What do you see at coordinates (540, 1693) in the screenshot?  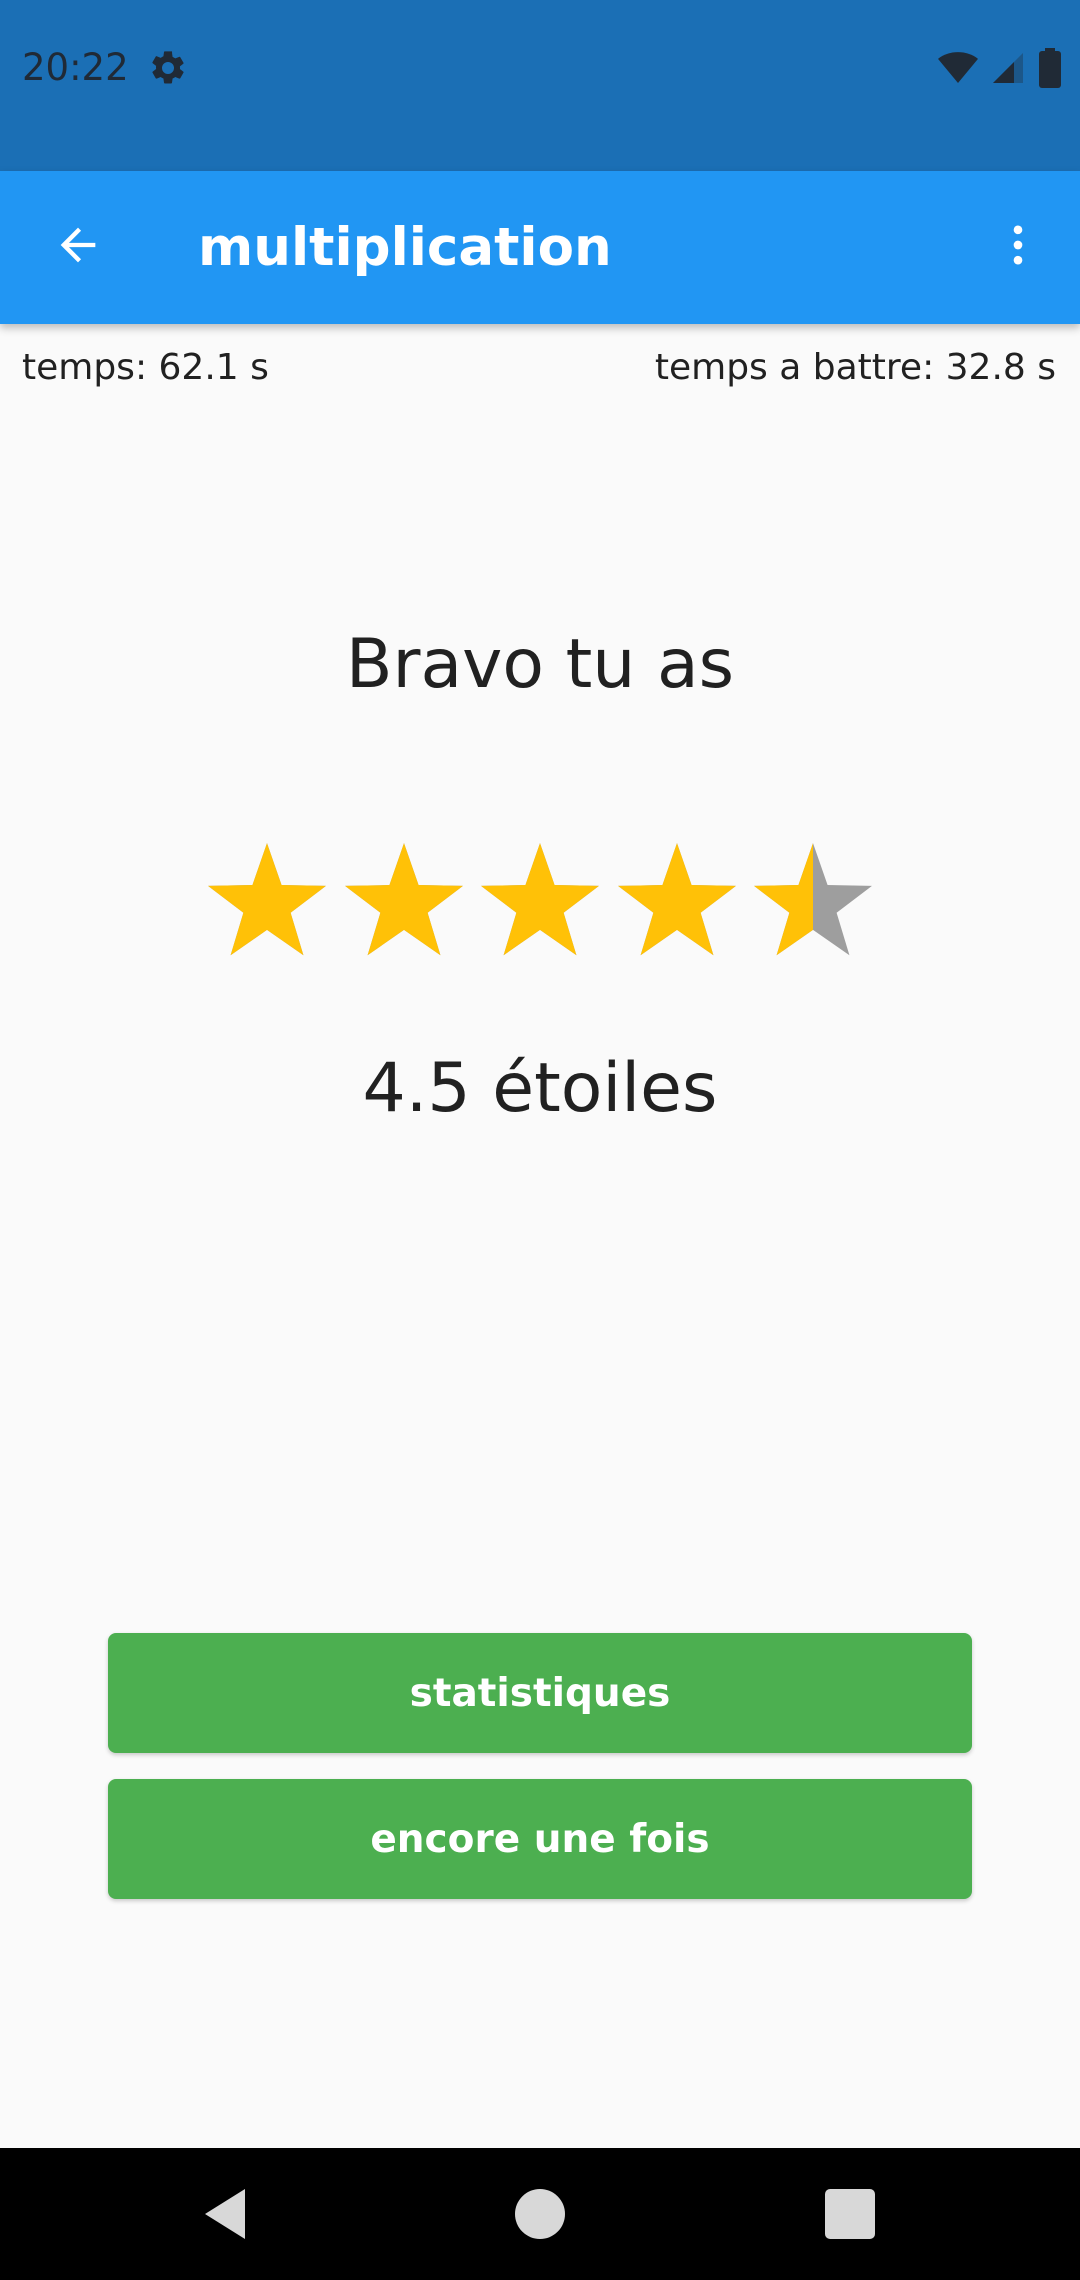 I see `statistics-button: statistiques` at bounding box center [540, 1693].